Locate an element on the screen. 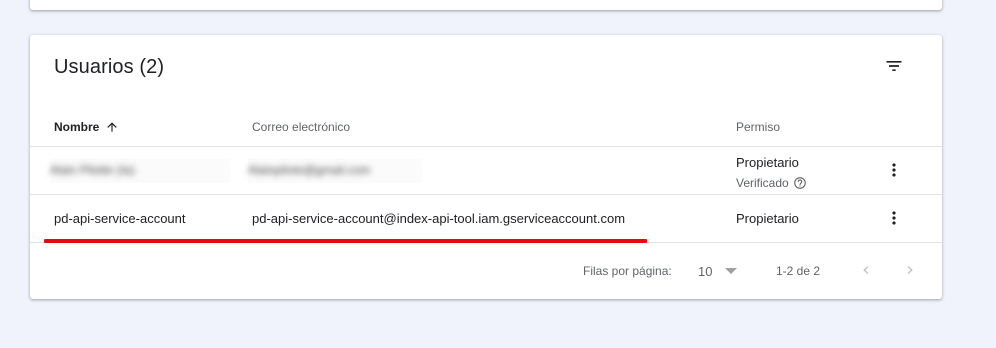 Image resolution: width=996 pixels, height=348 pixels. card-title: Usuarios (2) is located at coordinates (109, 67).